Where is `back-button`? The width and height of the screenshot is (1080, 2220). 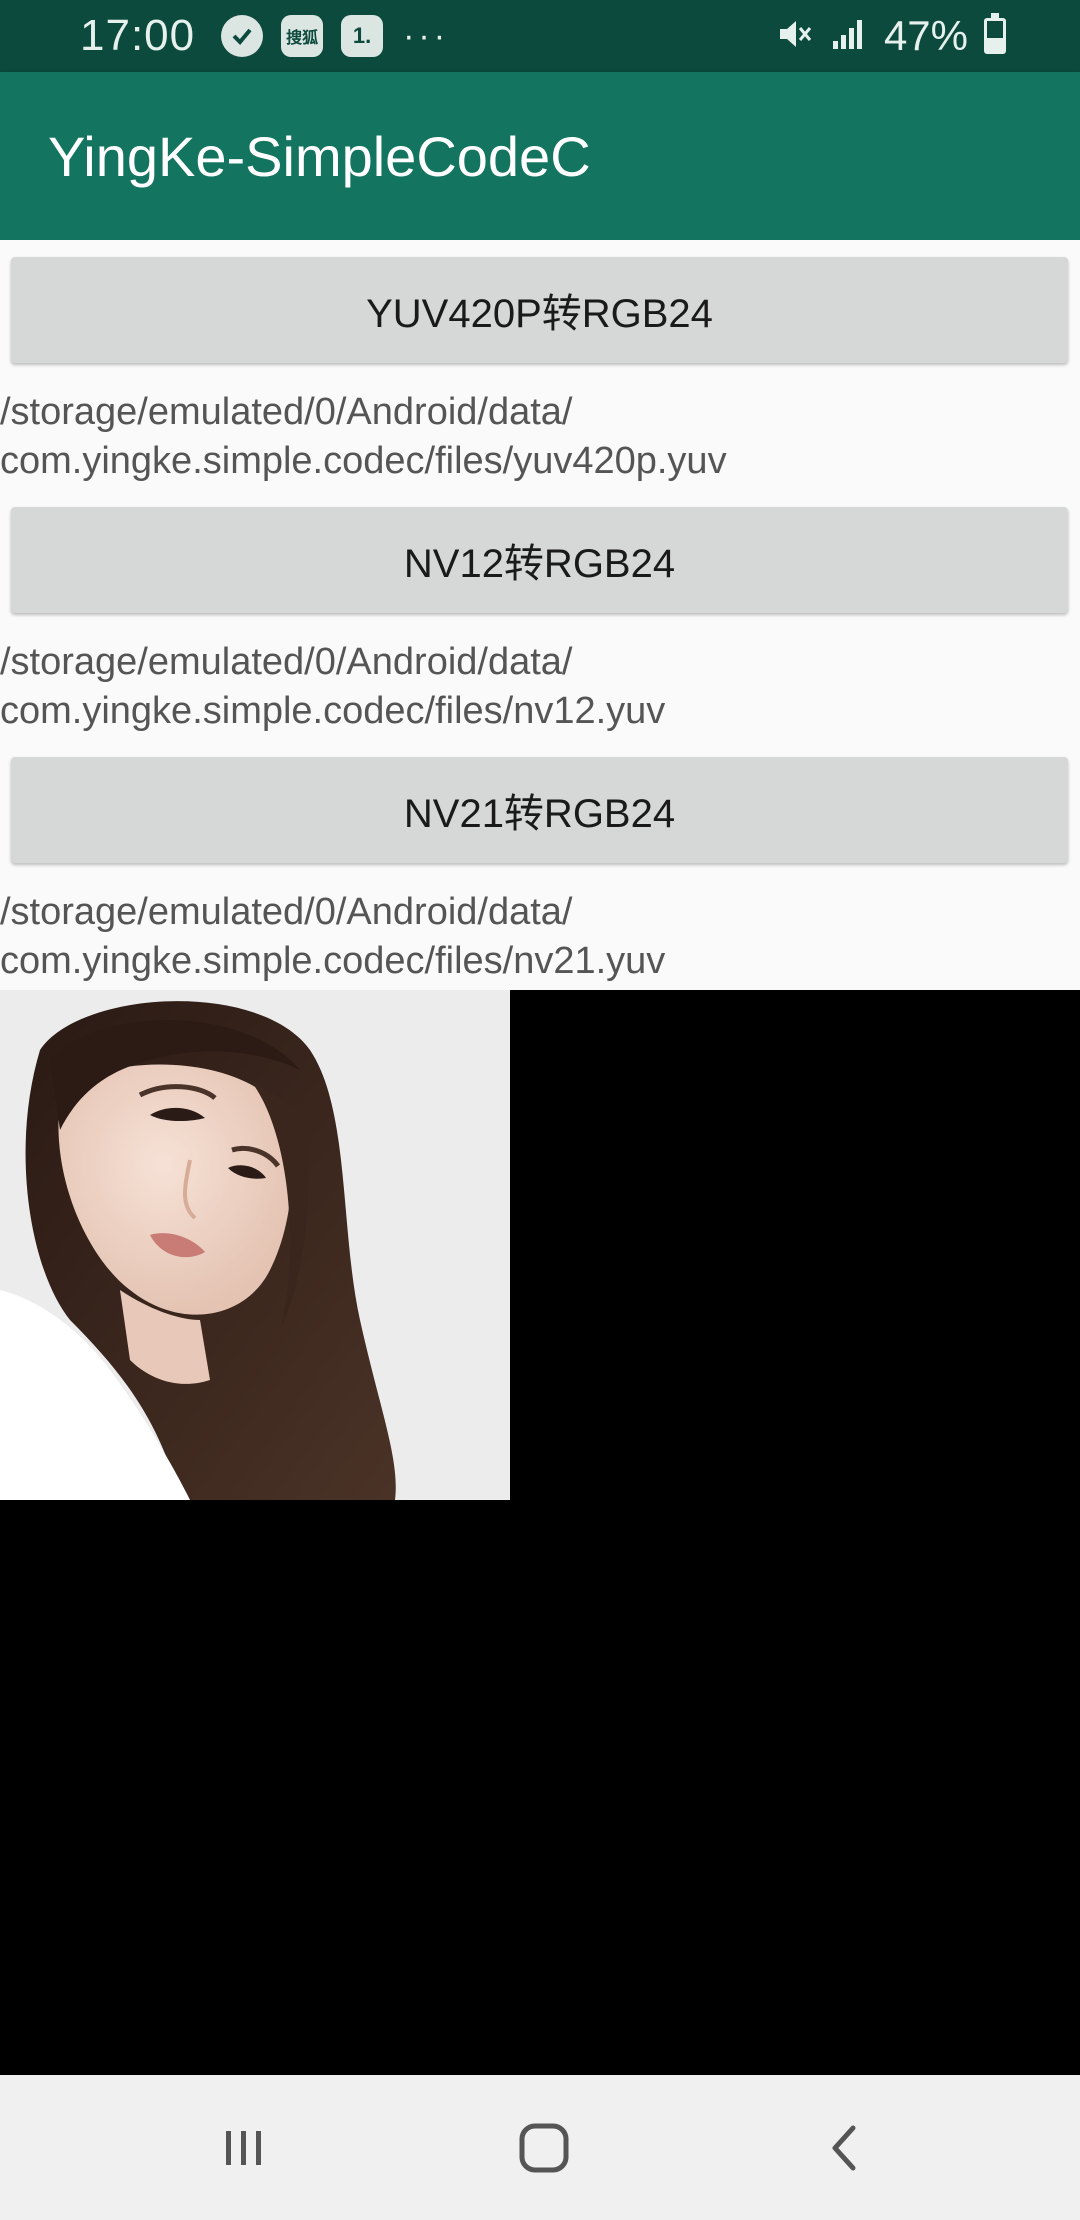
back-button is located at coordinates (845, 2147).